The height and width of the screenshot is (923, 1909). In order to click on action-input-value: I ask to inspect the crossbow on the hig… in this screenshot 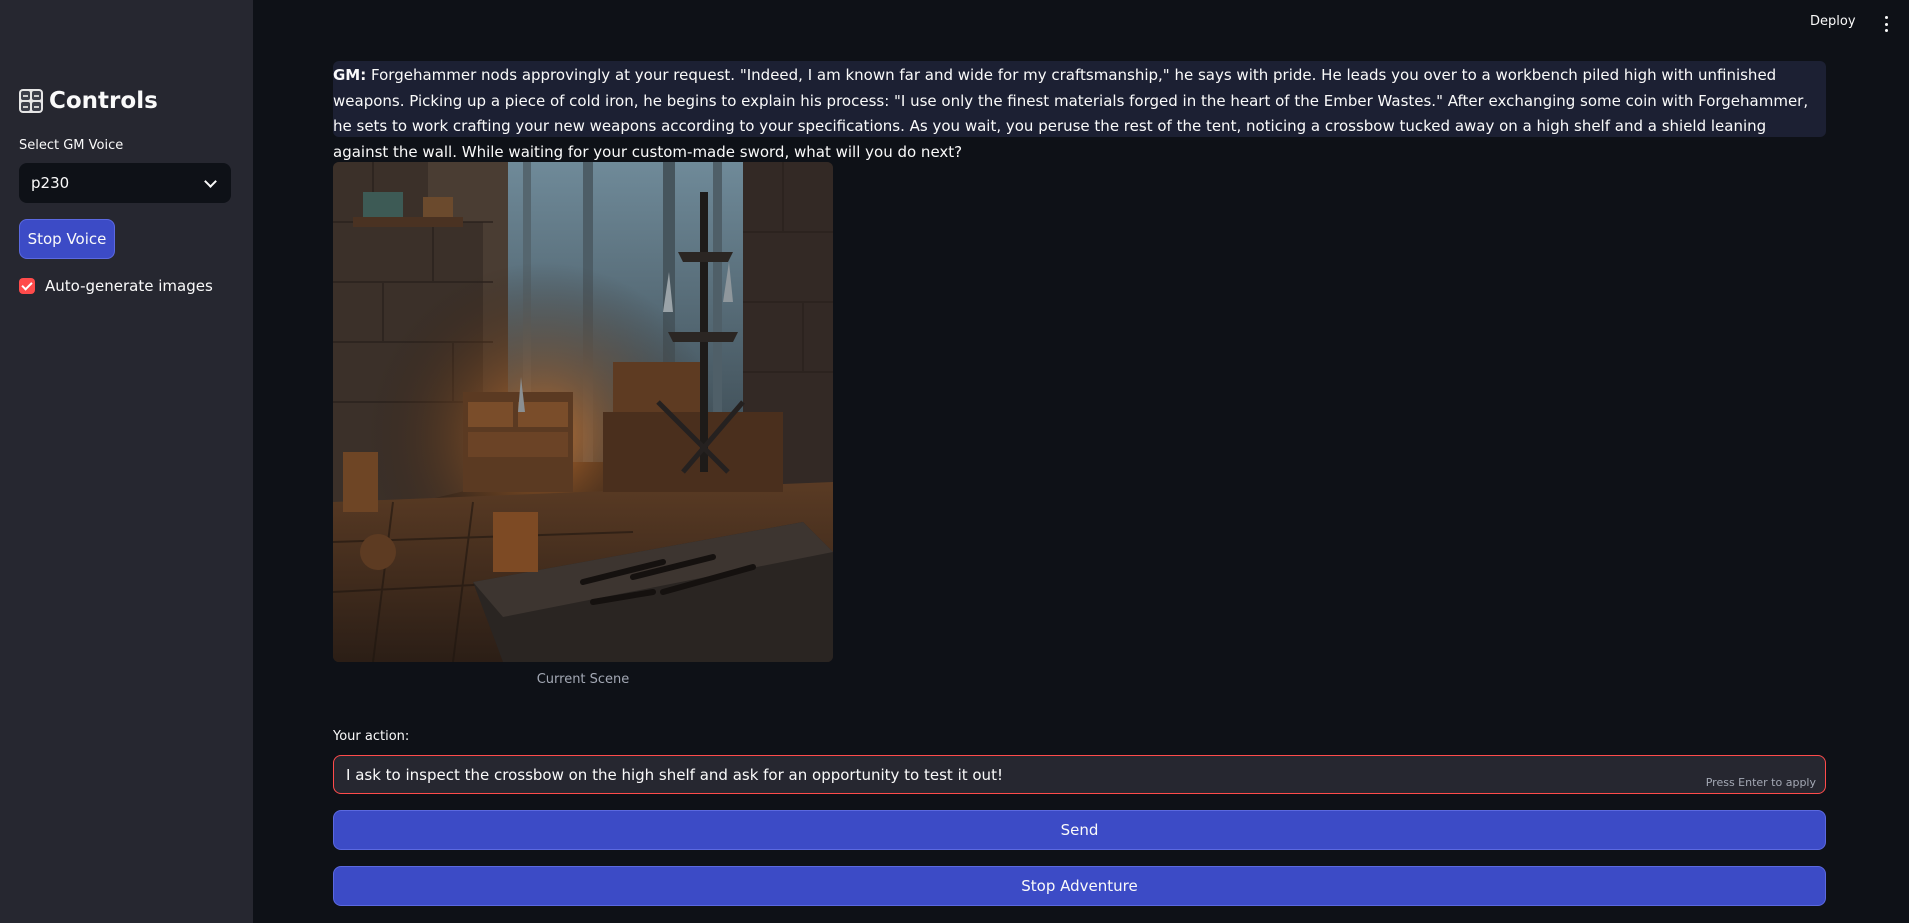, I will do `click(674, 774)`.